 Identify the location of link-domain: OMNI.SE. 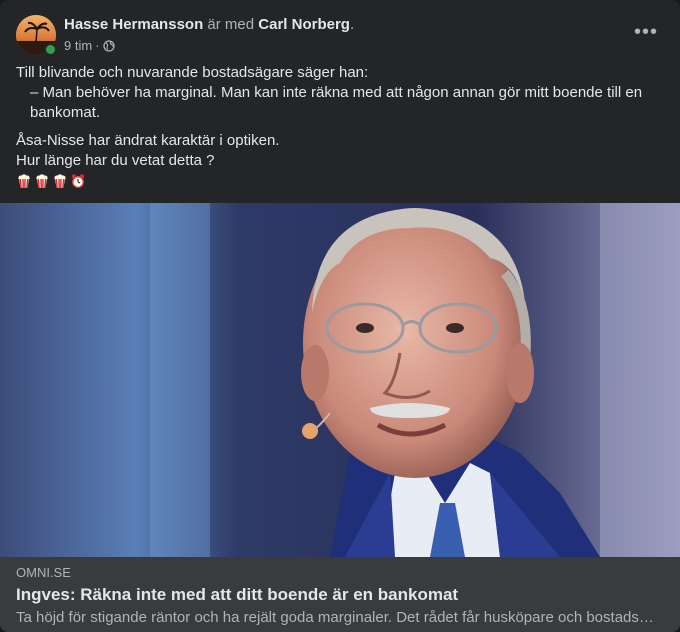
(43, 572).